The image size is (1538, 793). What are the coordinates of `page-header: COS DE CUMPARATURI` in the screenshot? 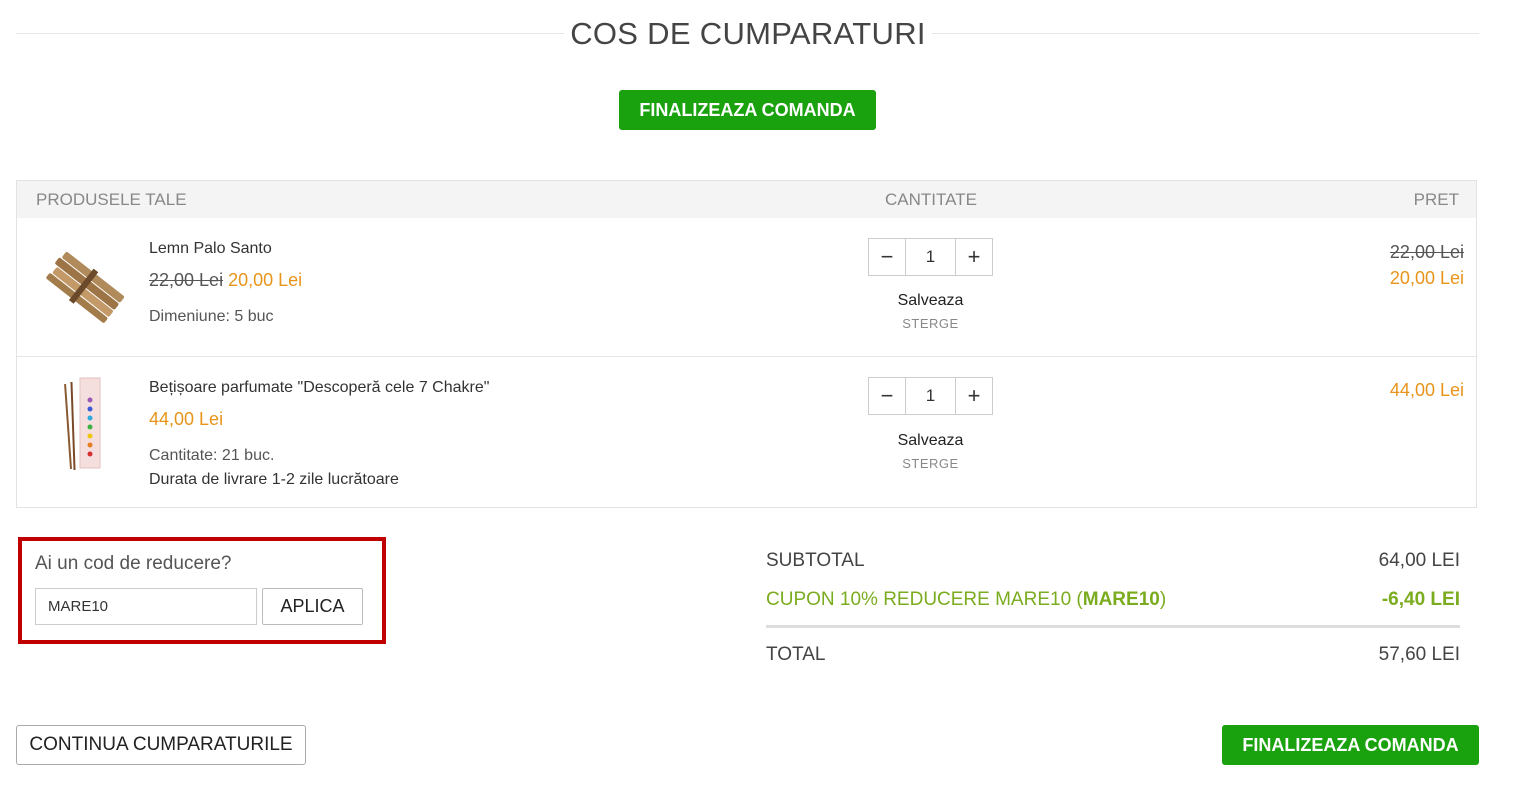 It's located at (747, 36).